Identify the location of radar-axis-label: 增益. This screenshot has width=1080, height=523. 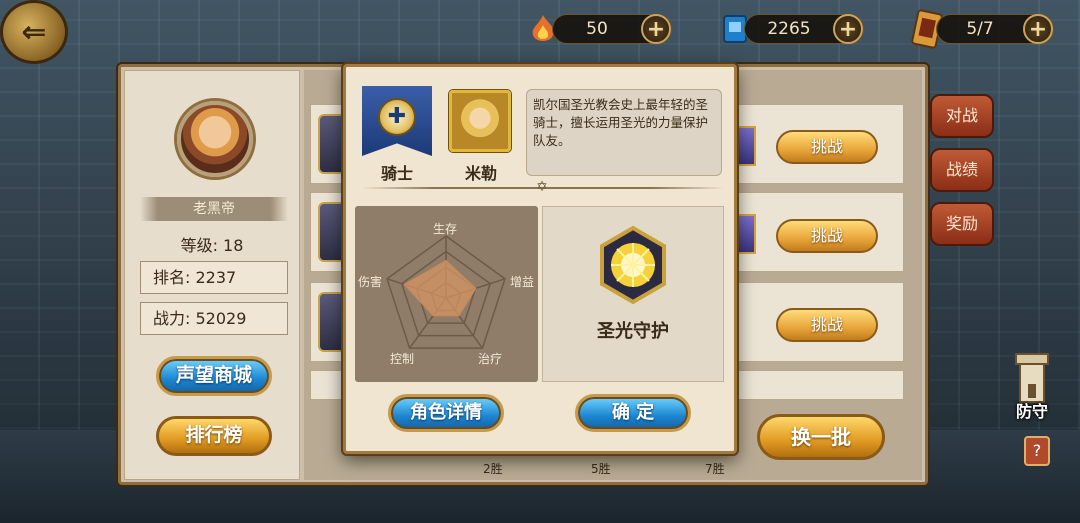
(522, 282).